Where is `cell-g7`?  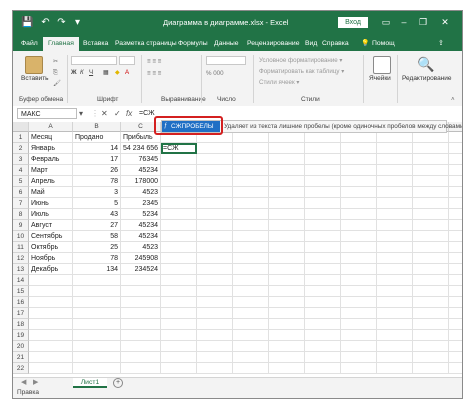 cell-g7 is located at coordinates (287, 203).